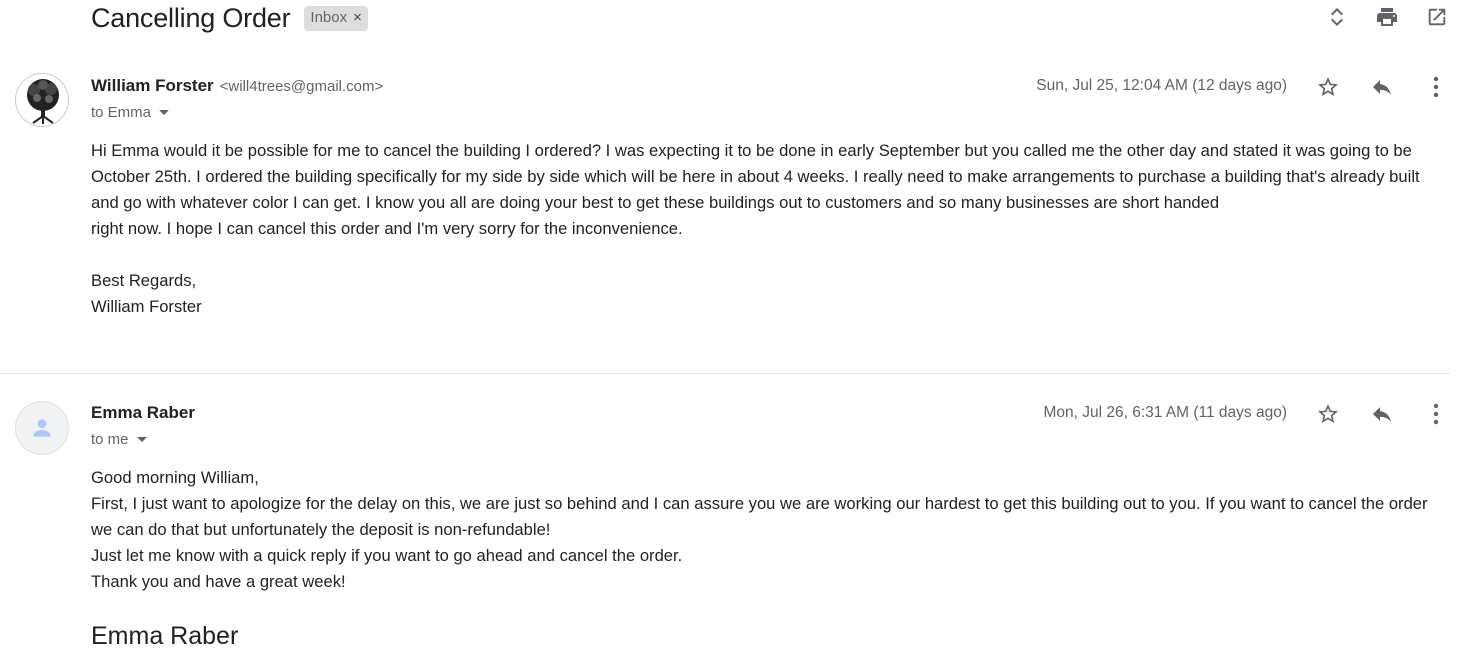  What do you see at coordinates (121, 112) in the screenshot?
I see `recipient-text: to Emma` at bounding box center [121, 112].